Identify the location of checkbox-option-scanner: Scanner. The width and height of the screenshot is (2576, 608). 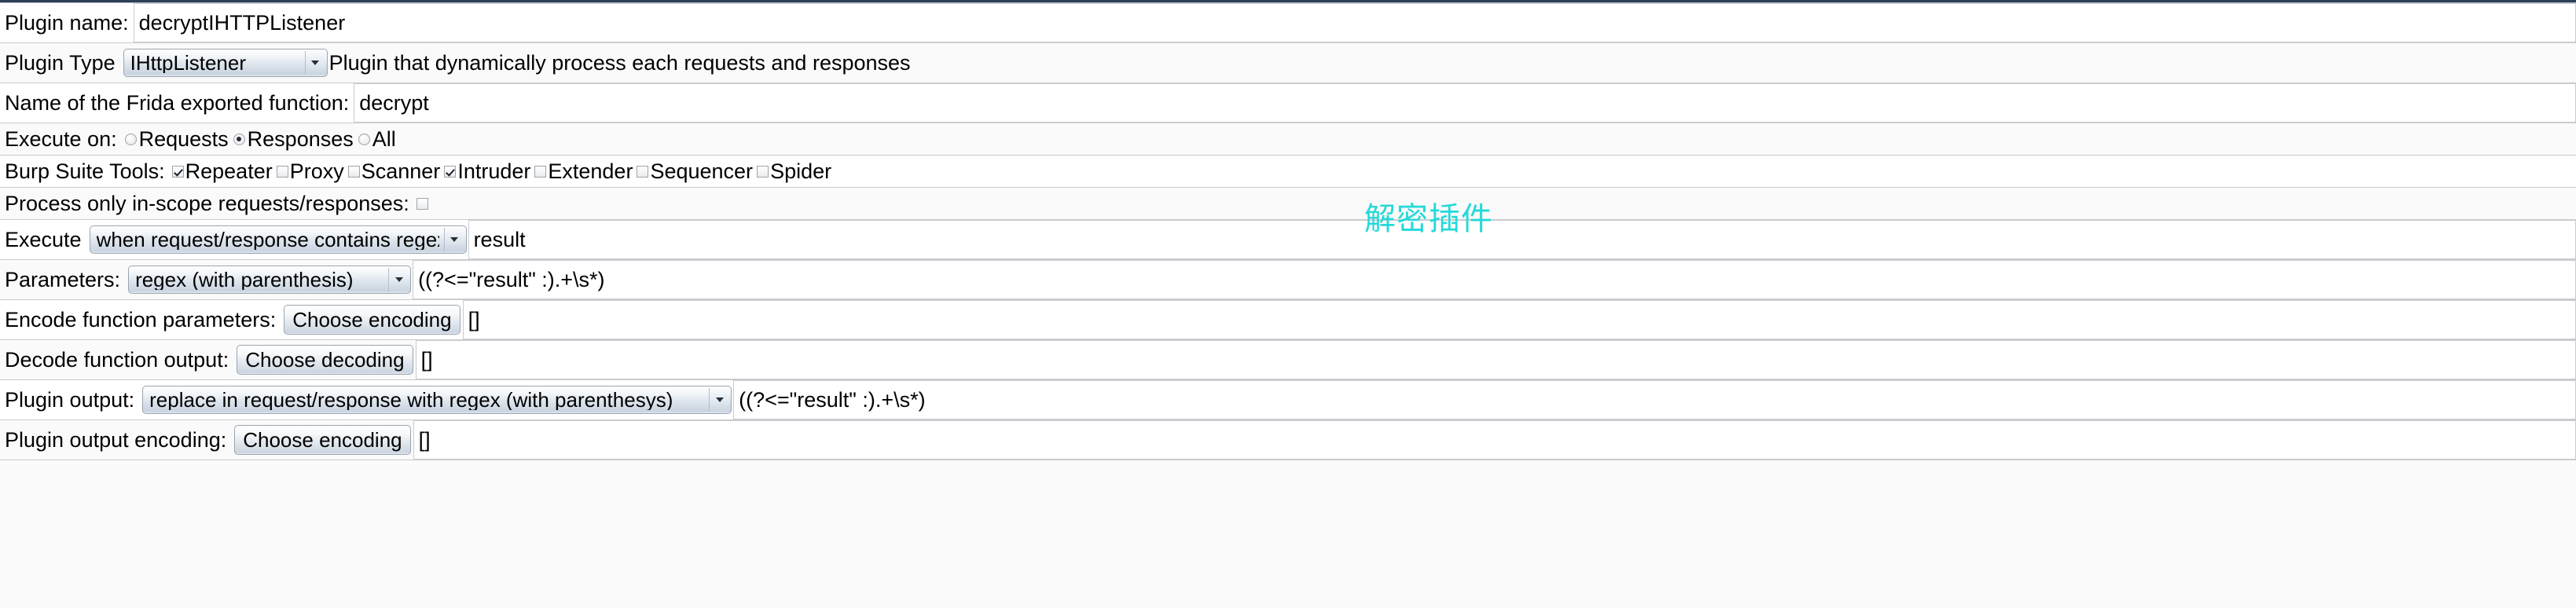
(394, 171).